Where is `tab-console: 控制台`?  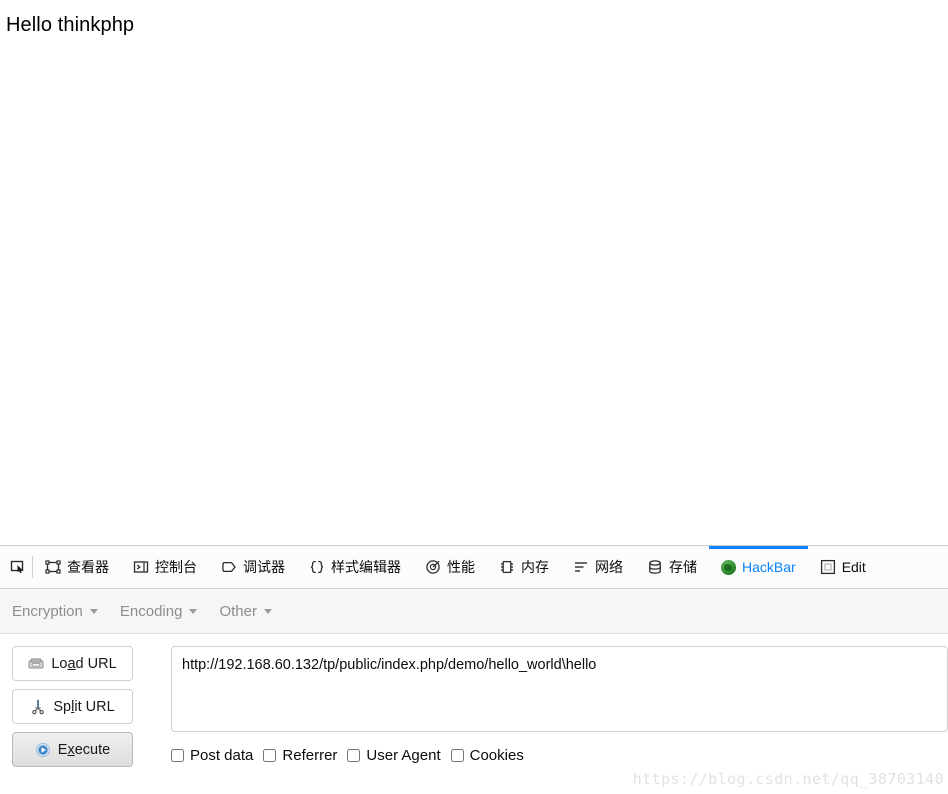 tab-console: 控制台 is located at coordinates (165, 567).